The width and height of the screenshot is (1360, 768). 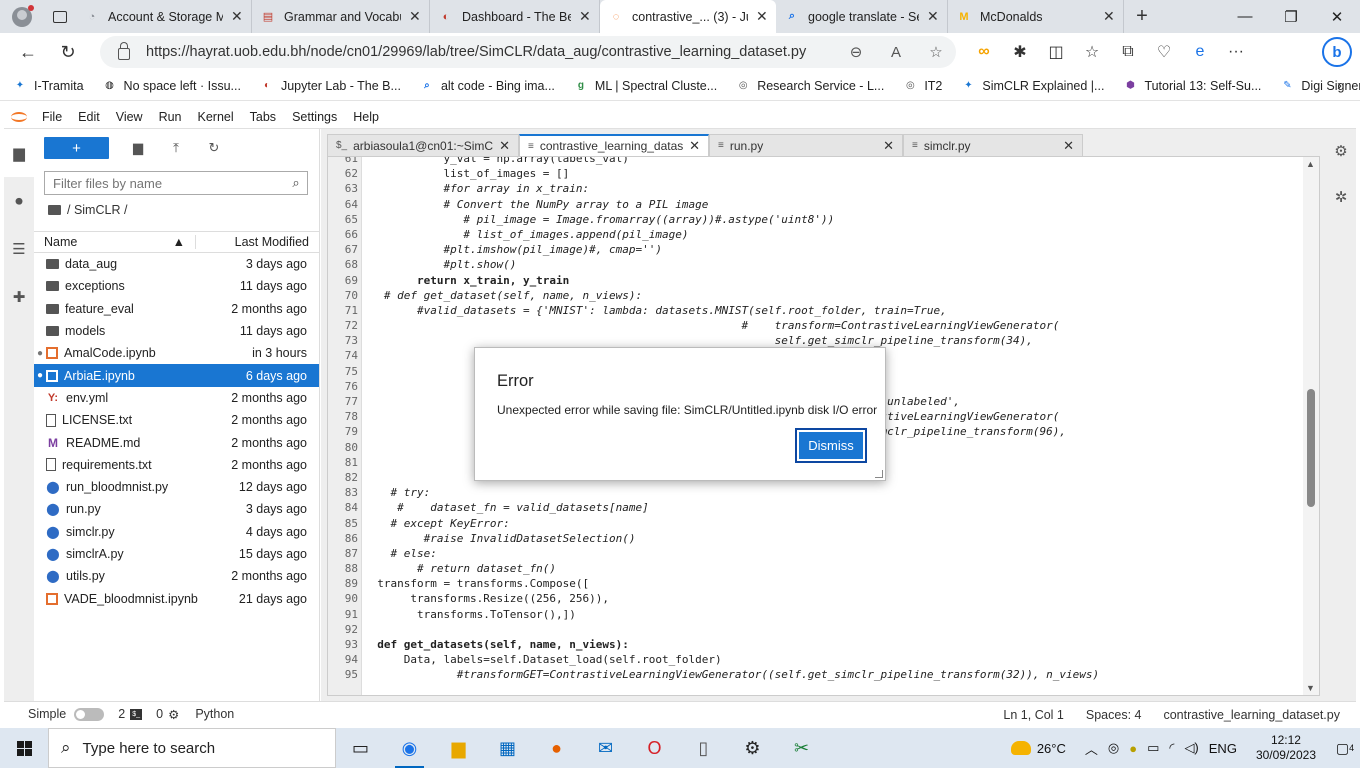 I want to click on running-sessions-icon: ⏺, so click(x=19, y=201).